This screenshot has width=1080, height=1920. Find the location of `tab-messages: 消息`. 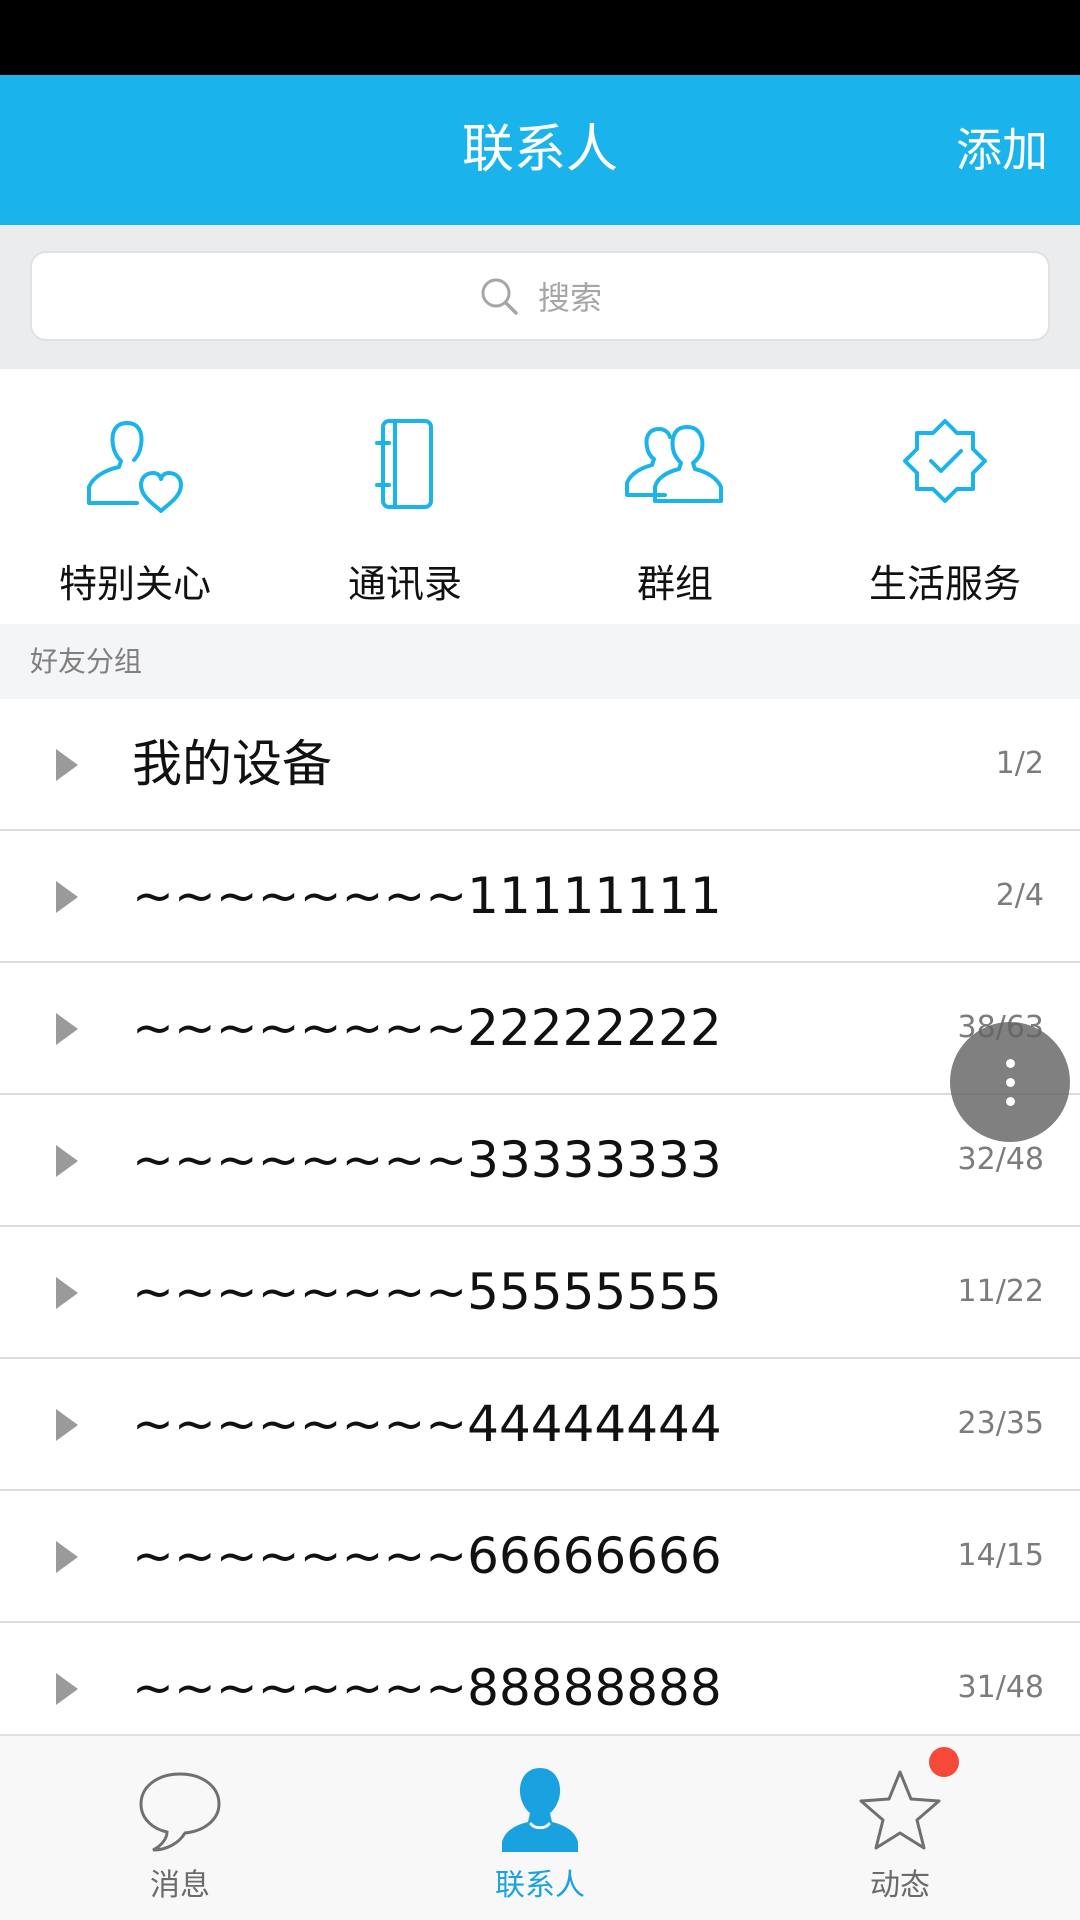

tab-messages: 消息 is located at coordinates (180, 1828).